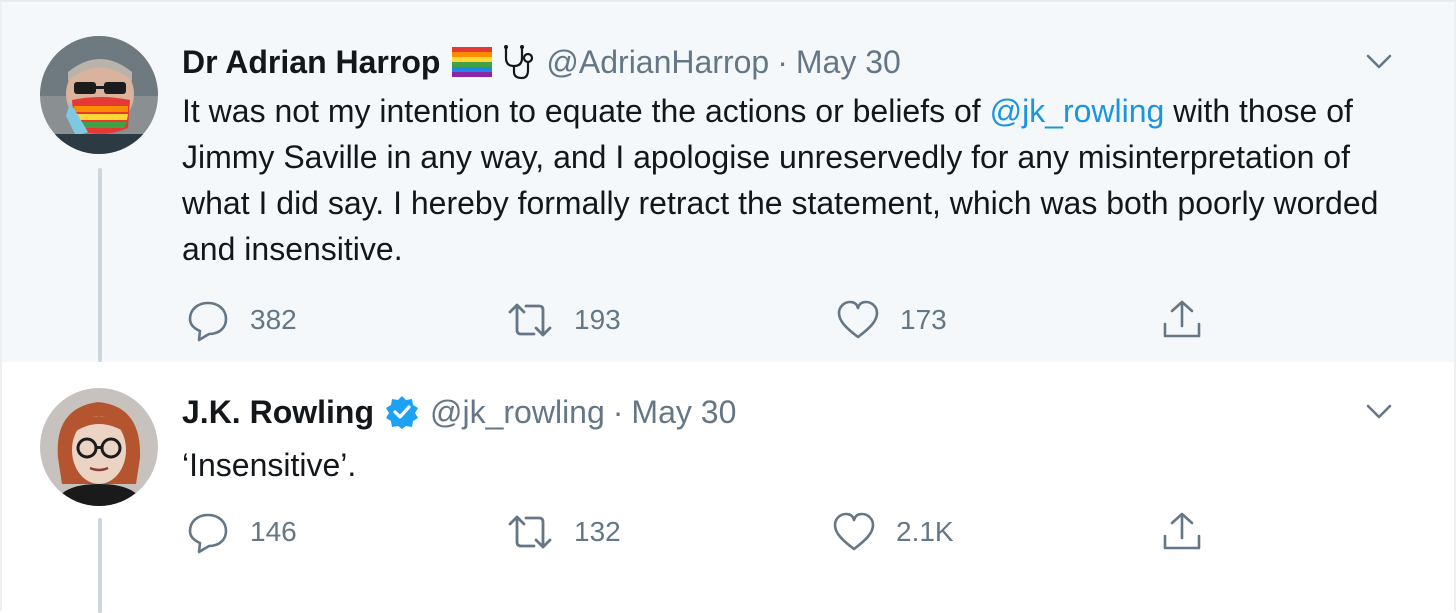  I want to click on like-button: 2.1K, so click(893, 532).